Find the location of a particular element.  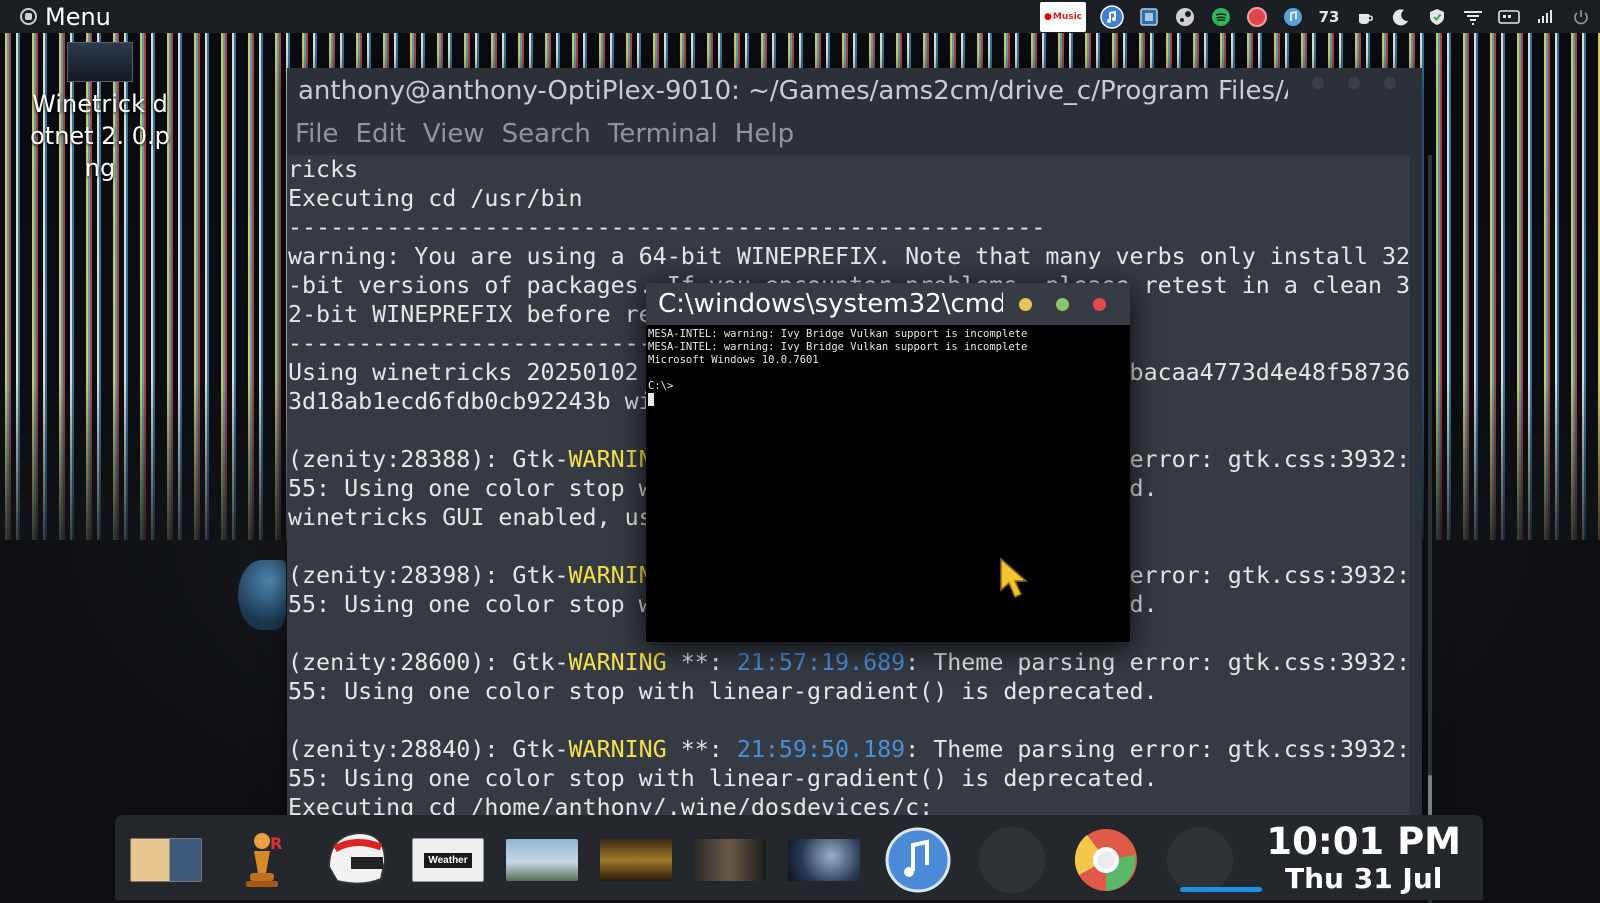

menu-search: Search is located at coordinates (546, 134).